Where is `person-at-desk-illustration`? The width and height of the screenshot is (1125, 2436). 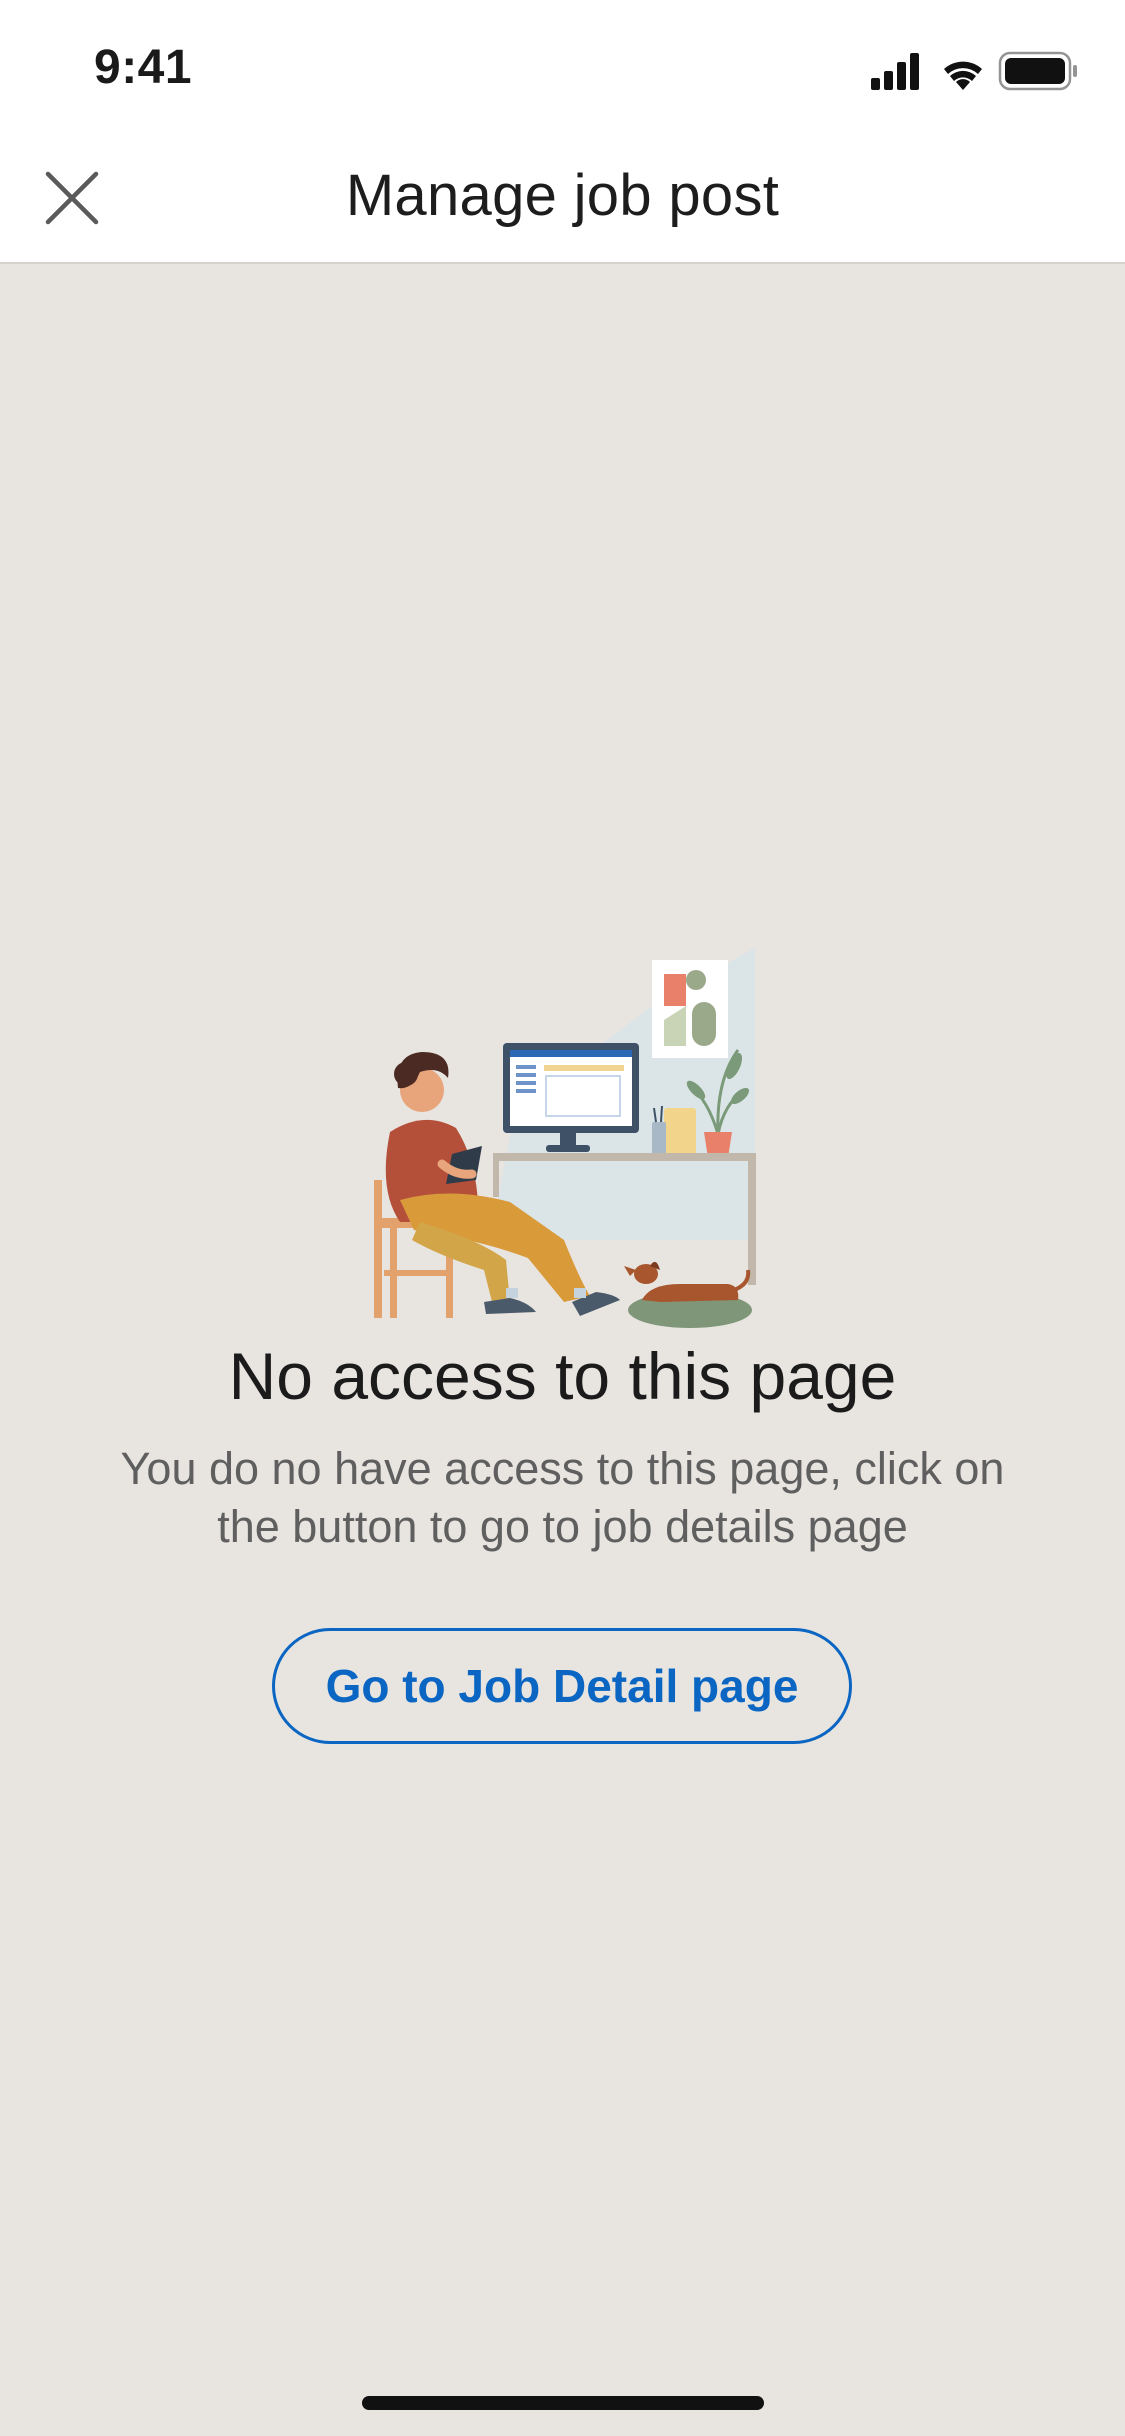
person-at-desk-illustration is located at coordinates (565, 1138).